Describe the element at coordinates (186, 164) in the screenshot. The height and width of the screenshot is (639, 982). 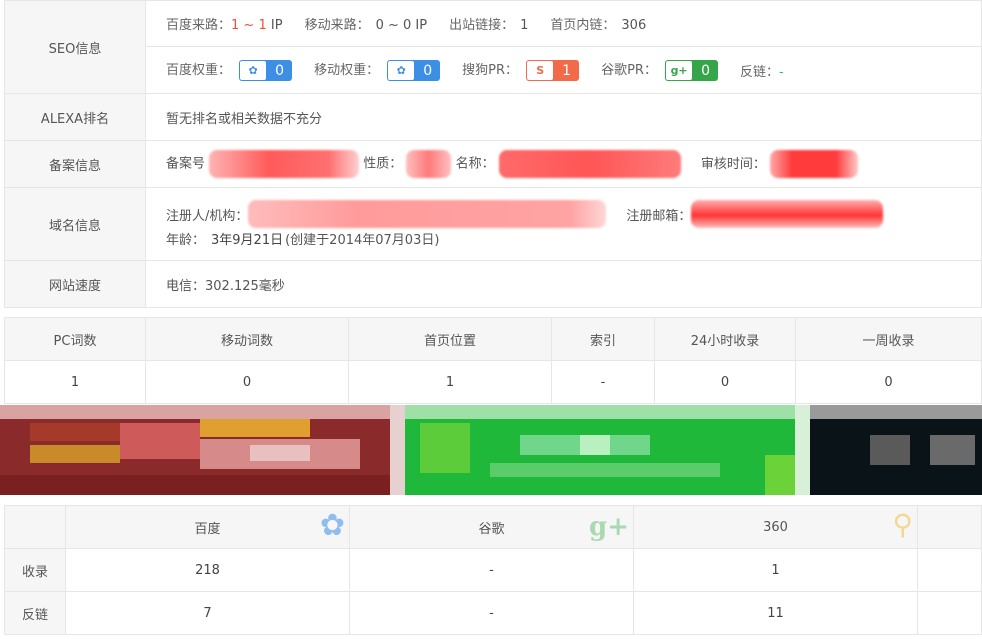
I see `icp-number-label: 备案号` at that location.